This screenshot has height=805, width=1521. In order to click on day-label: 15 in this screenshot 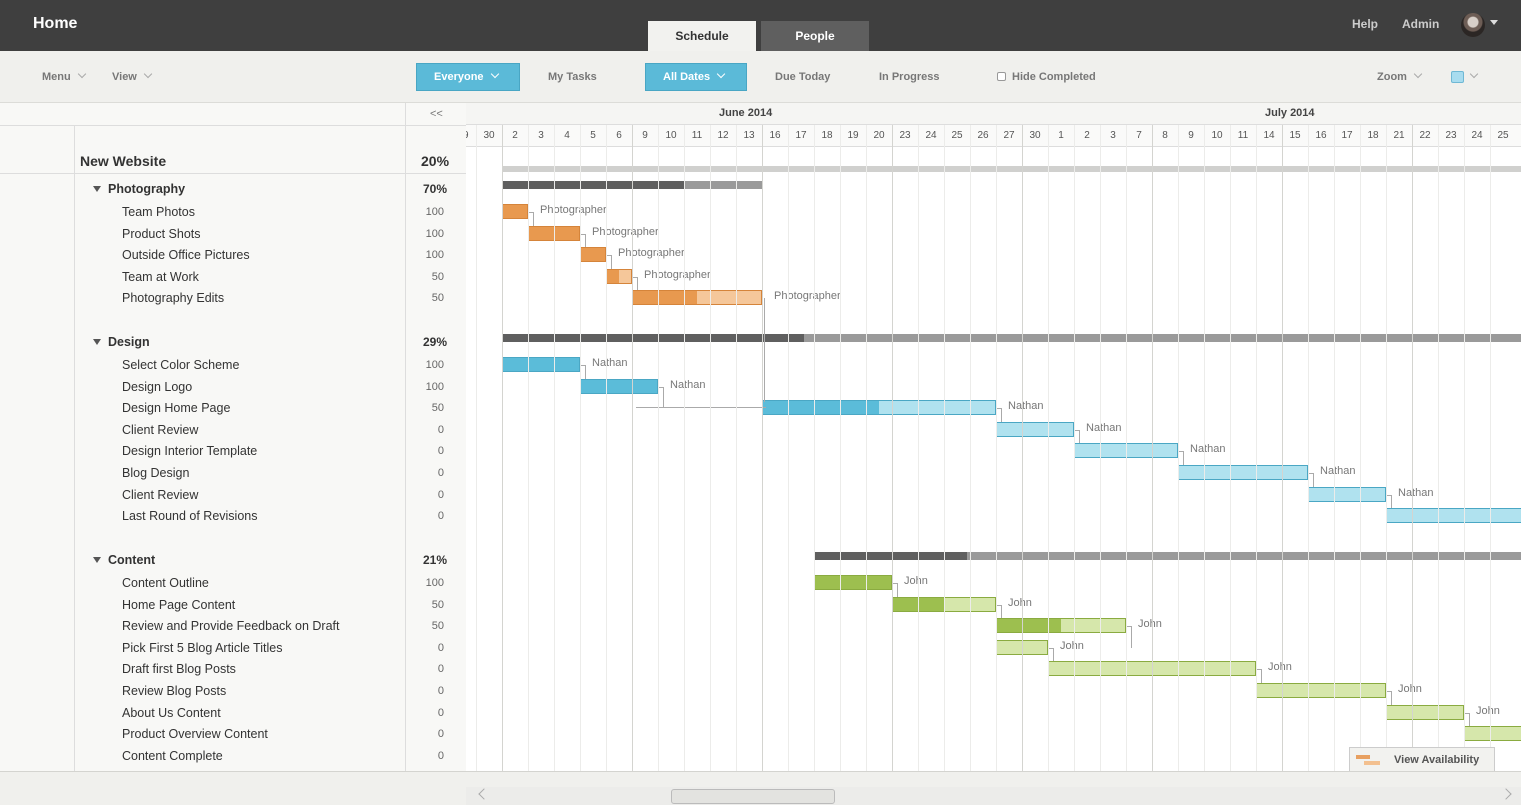, I will do `click(1295, 135)`.